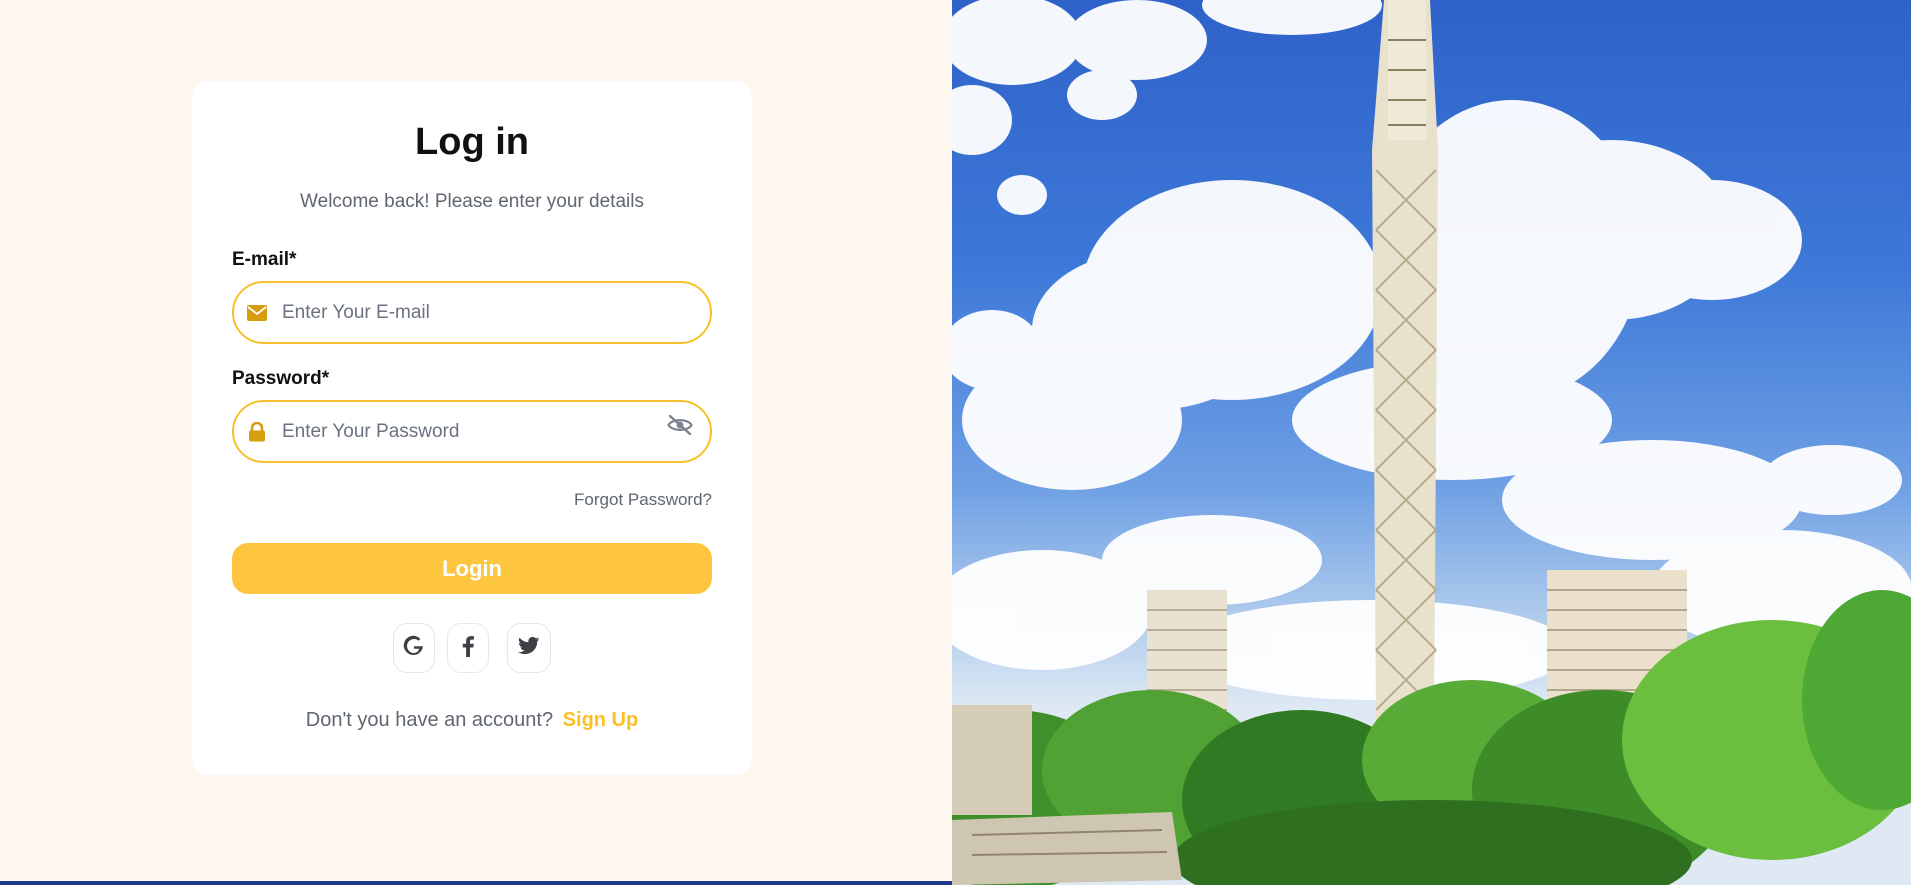 The width and height of the screenshot is (1911, 885). I want to click on twitter-login-button, so click(529, 648).